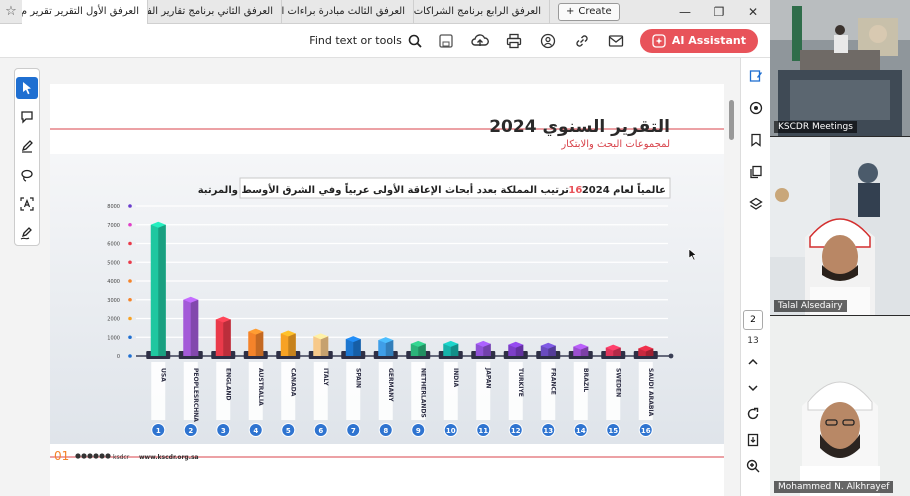 This screenshot has height=496, width=910. I want to click on category-label: INDIA, so click(455, 377).